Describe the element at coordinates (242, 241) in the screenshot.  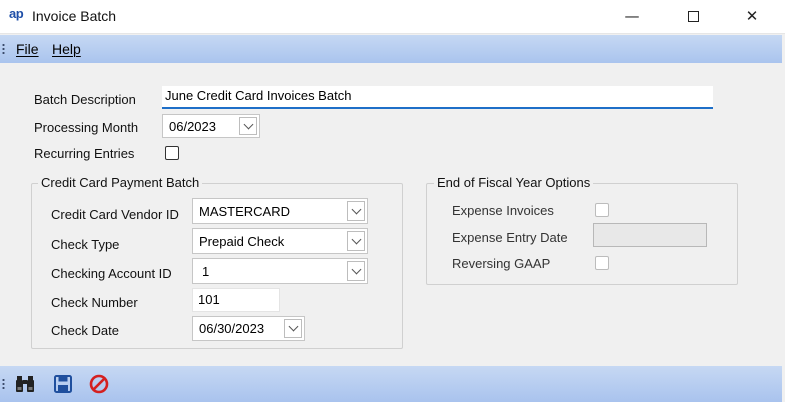
I see `check-type-value: Prepaid Check` at that location.